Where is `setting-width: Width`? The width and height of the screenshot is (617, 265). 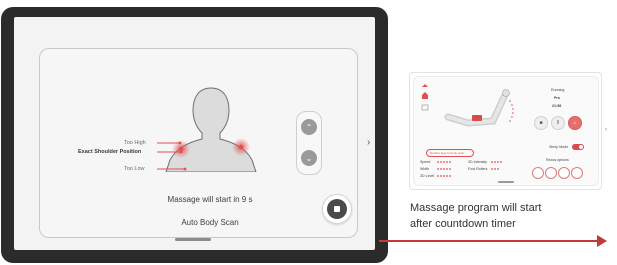 setting-width: Width is located at coordinates (425, 169).